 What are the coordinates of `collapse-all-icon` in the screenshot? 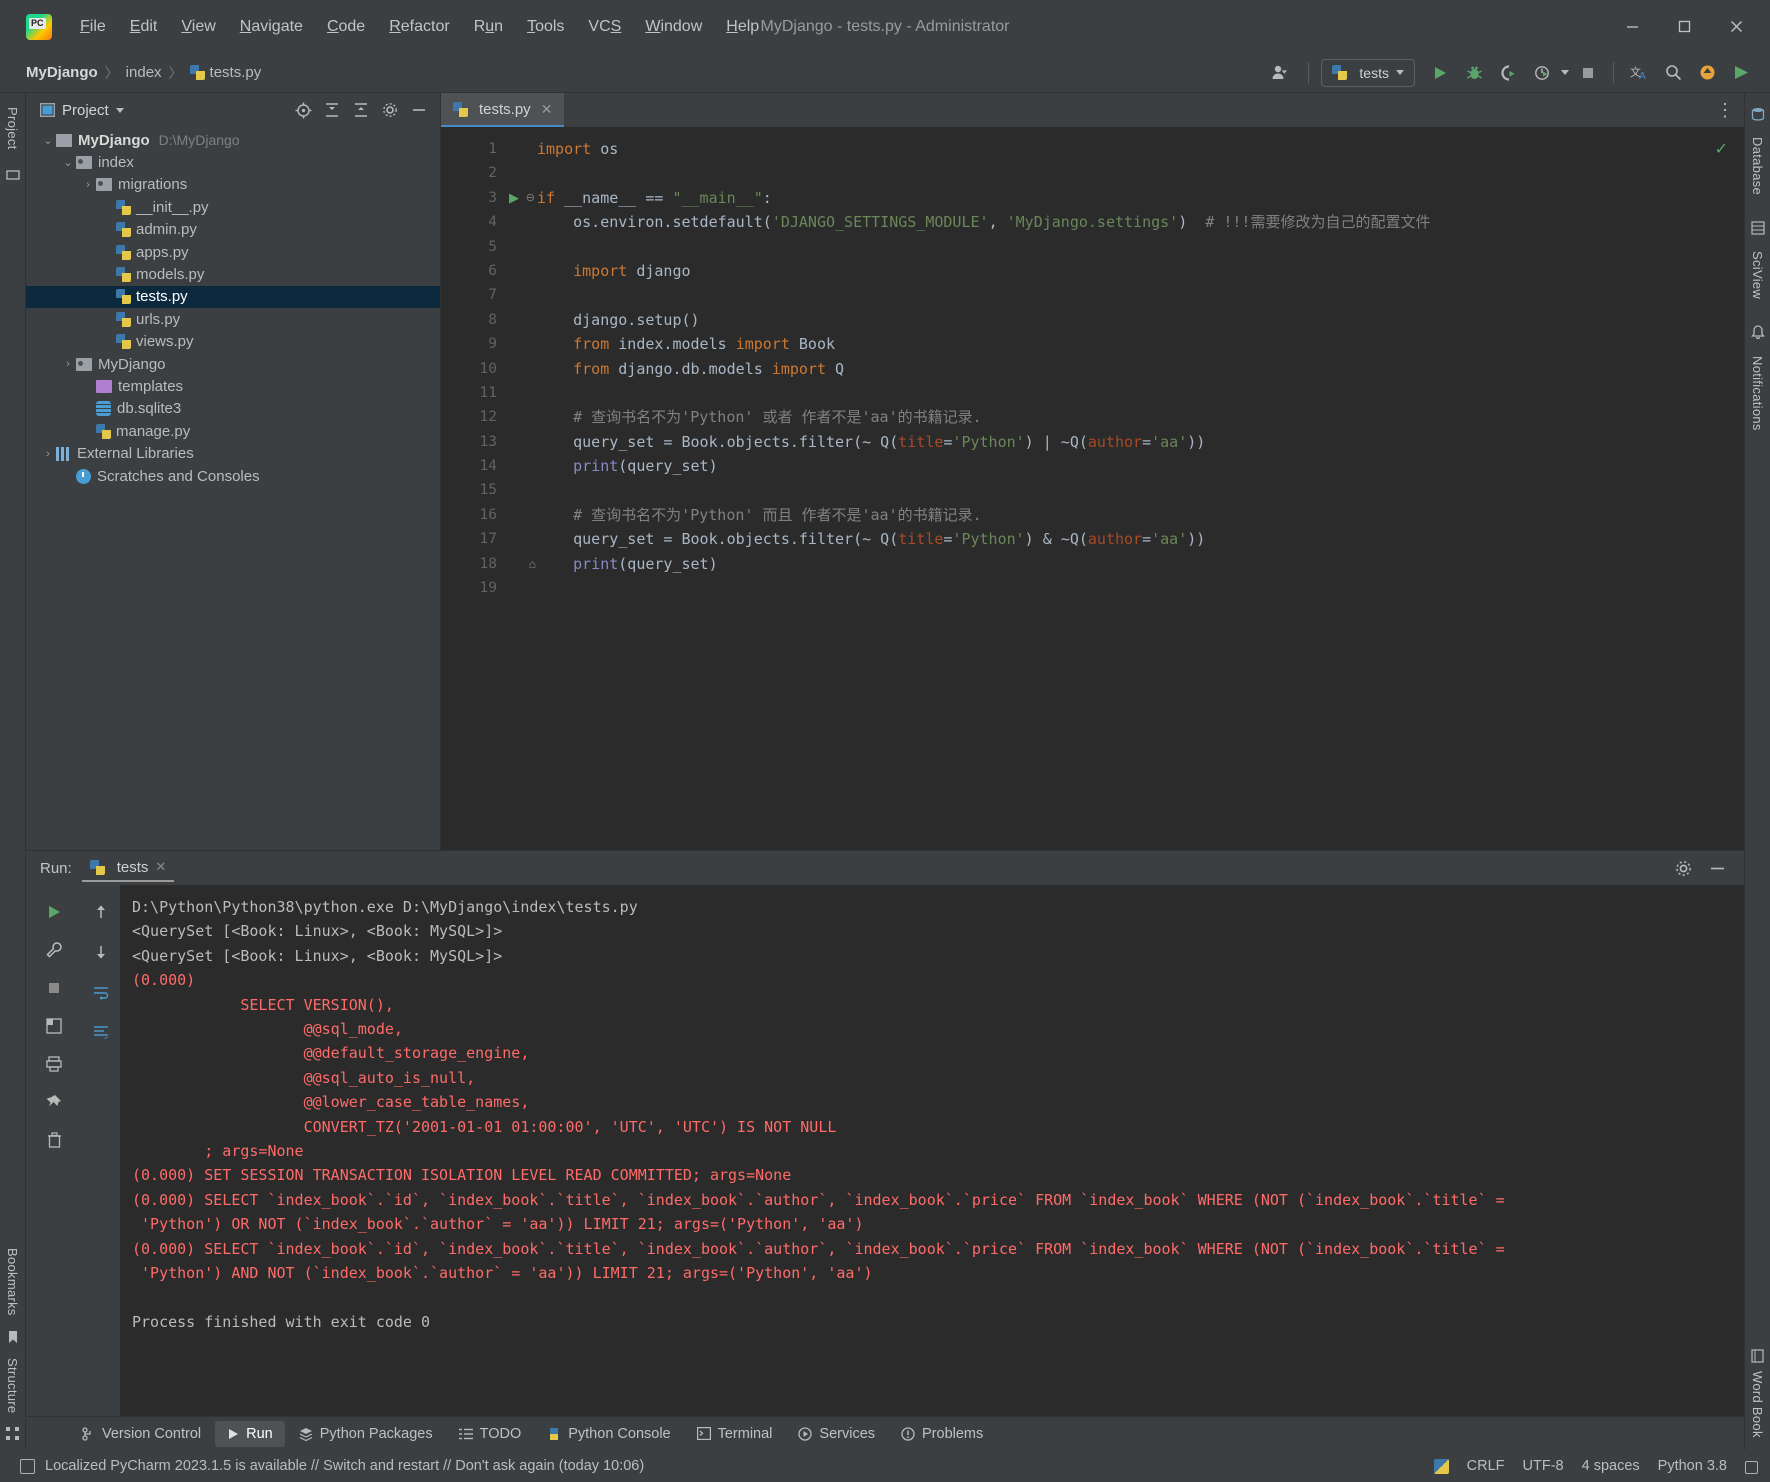 It's located at (361, 110).